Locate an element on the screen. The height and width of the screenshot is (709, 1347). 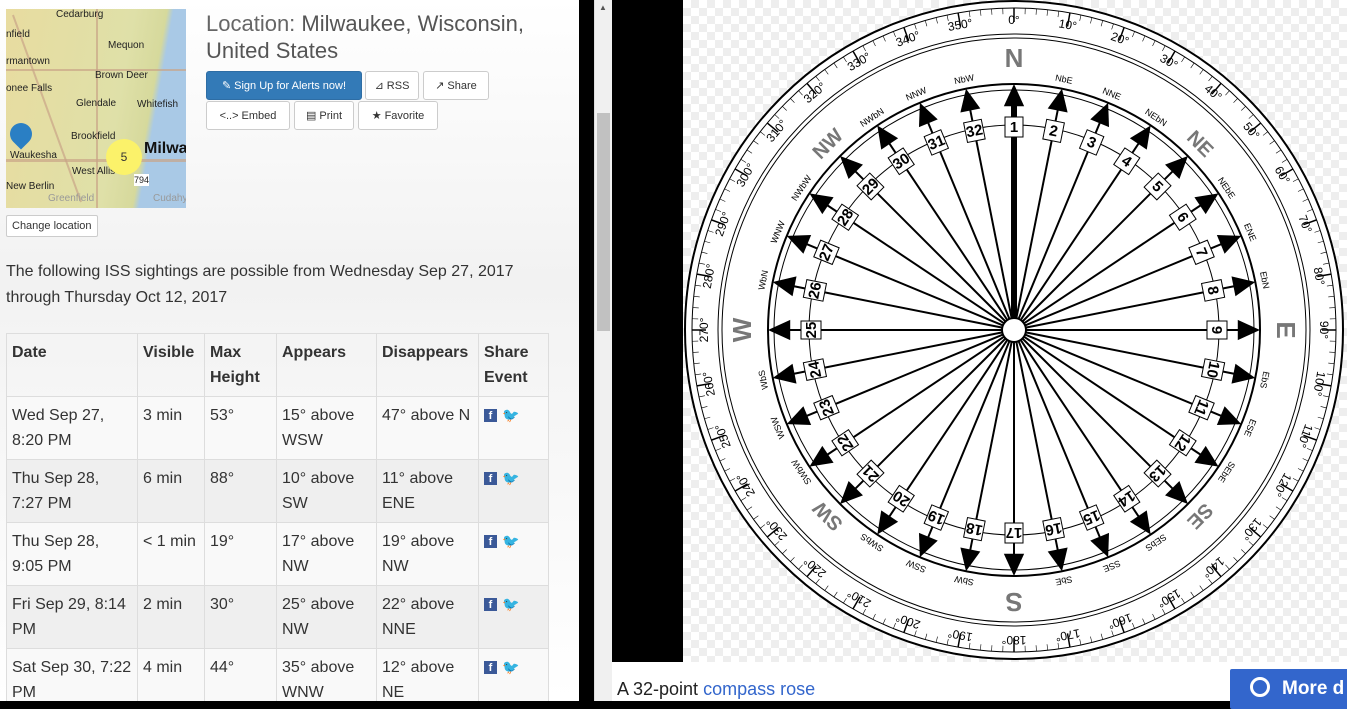
table-cell: 10° above SW is located at coordinates (327, 491).